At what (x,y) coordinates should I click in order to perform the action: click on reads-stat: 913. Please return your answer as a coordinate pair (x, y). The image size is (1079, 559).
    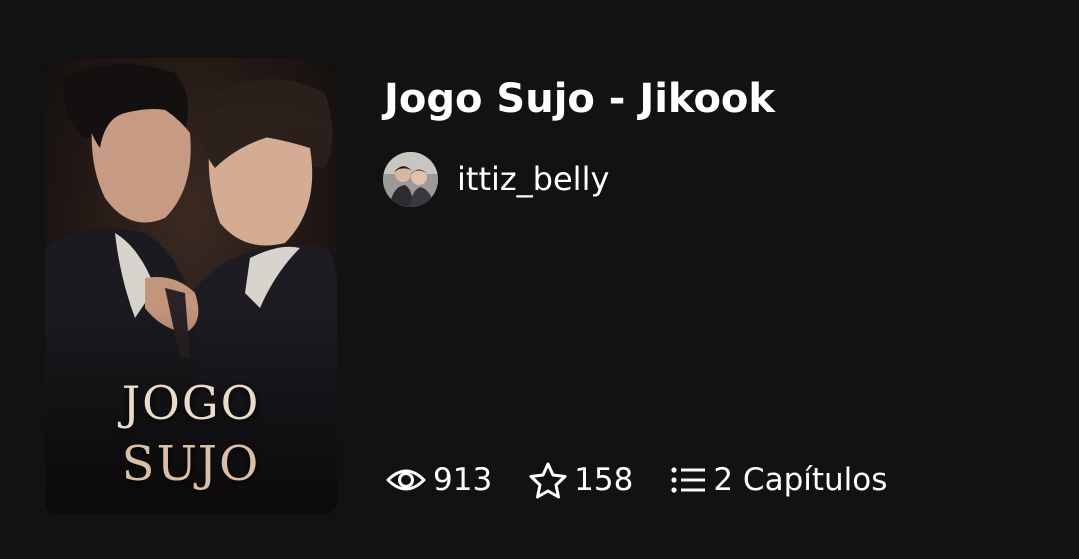
    Looking at the image, I should click on (438, 480).